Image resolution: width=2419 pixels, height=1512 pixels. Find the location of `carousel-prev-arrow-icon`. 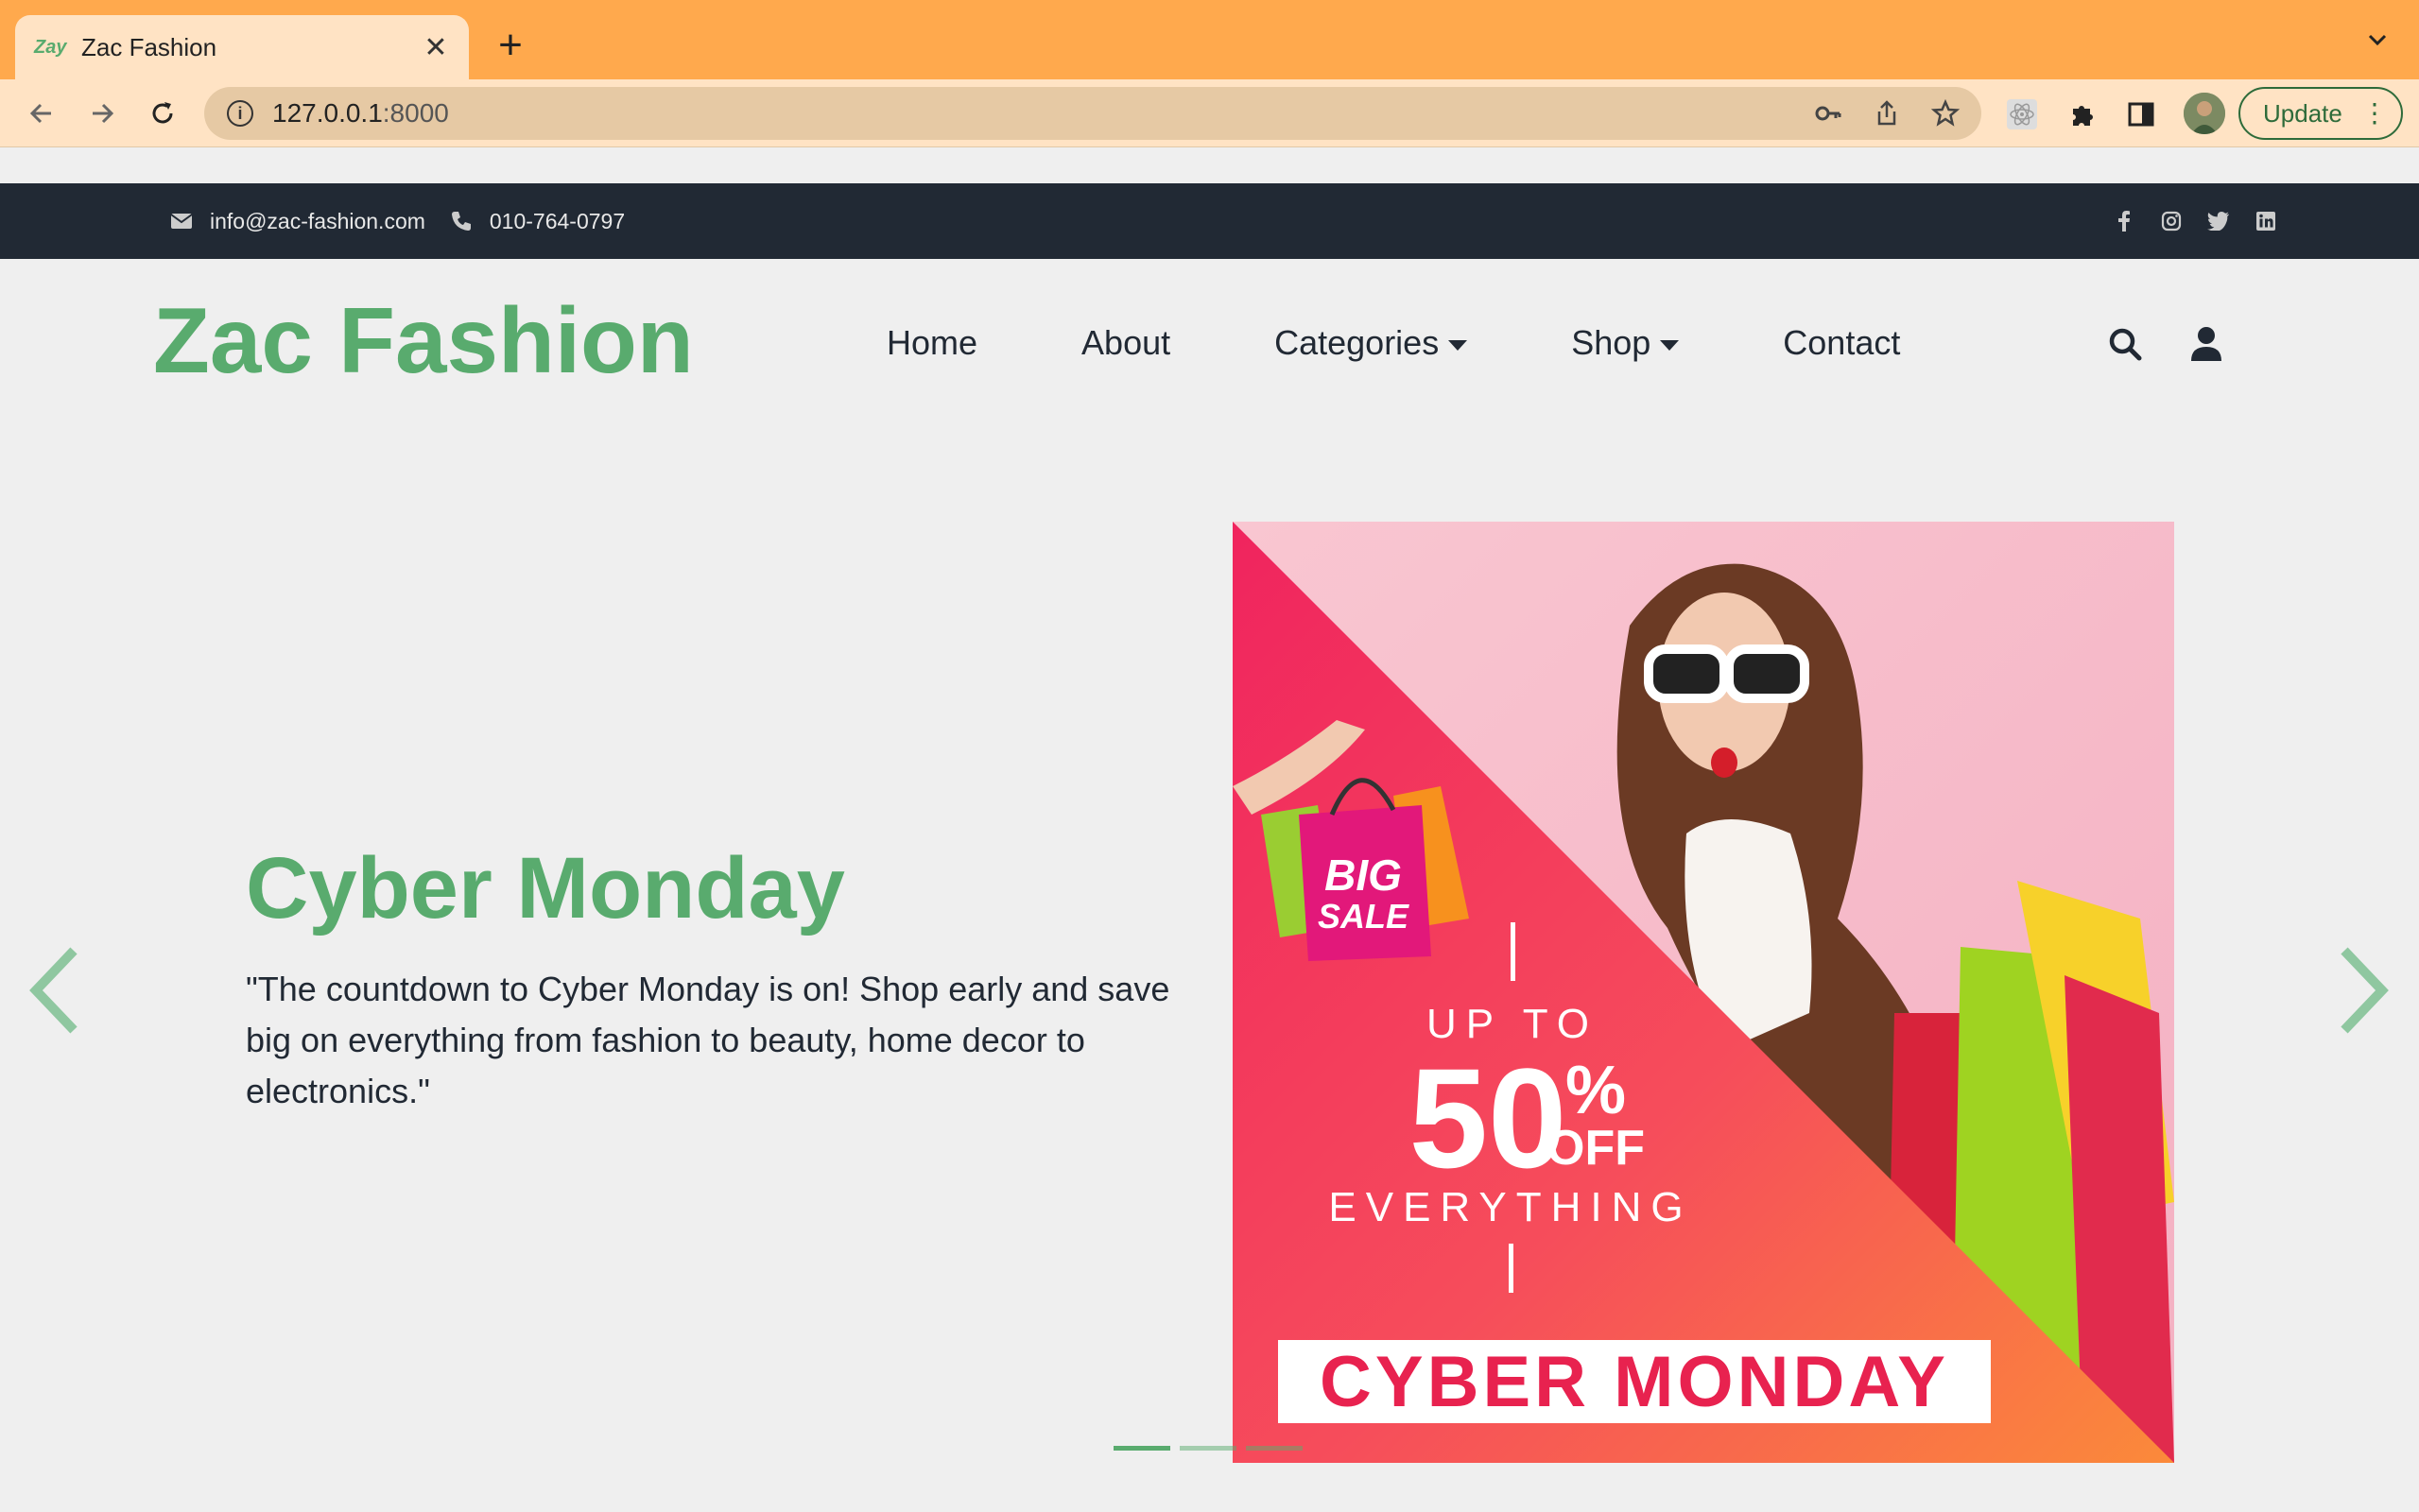

carousel-prev-arrow-icon is located at coordinates (58, 990).